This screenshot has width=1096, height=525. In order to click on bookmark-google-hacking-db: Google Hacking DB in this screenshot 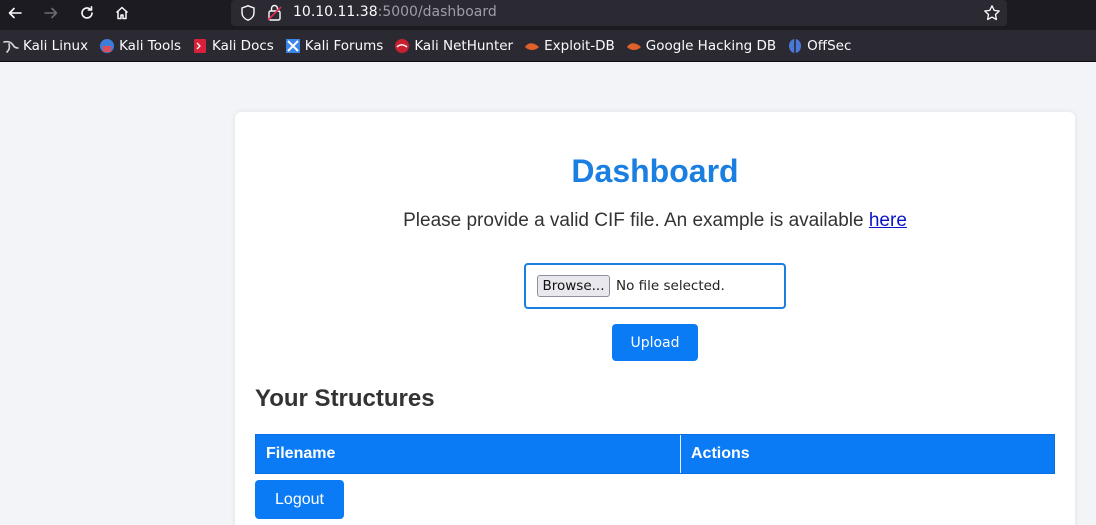, I will do `click(701, 46)`.